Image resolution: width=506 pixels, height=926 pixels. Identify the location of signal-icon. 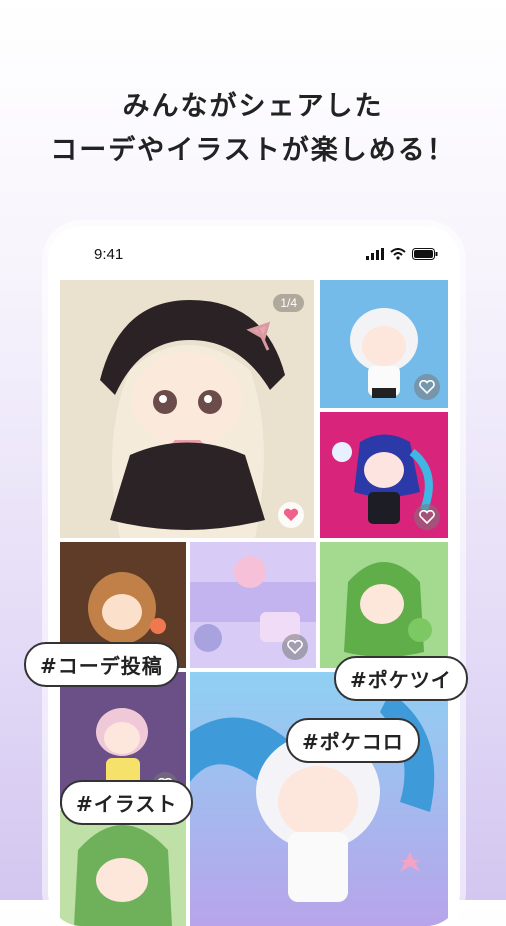
(375, 254).